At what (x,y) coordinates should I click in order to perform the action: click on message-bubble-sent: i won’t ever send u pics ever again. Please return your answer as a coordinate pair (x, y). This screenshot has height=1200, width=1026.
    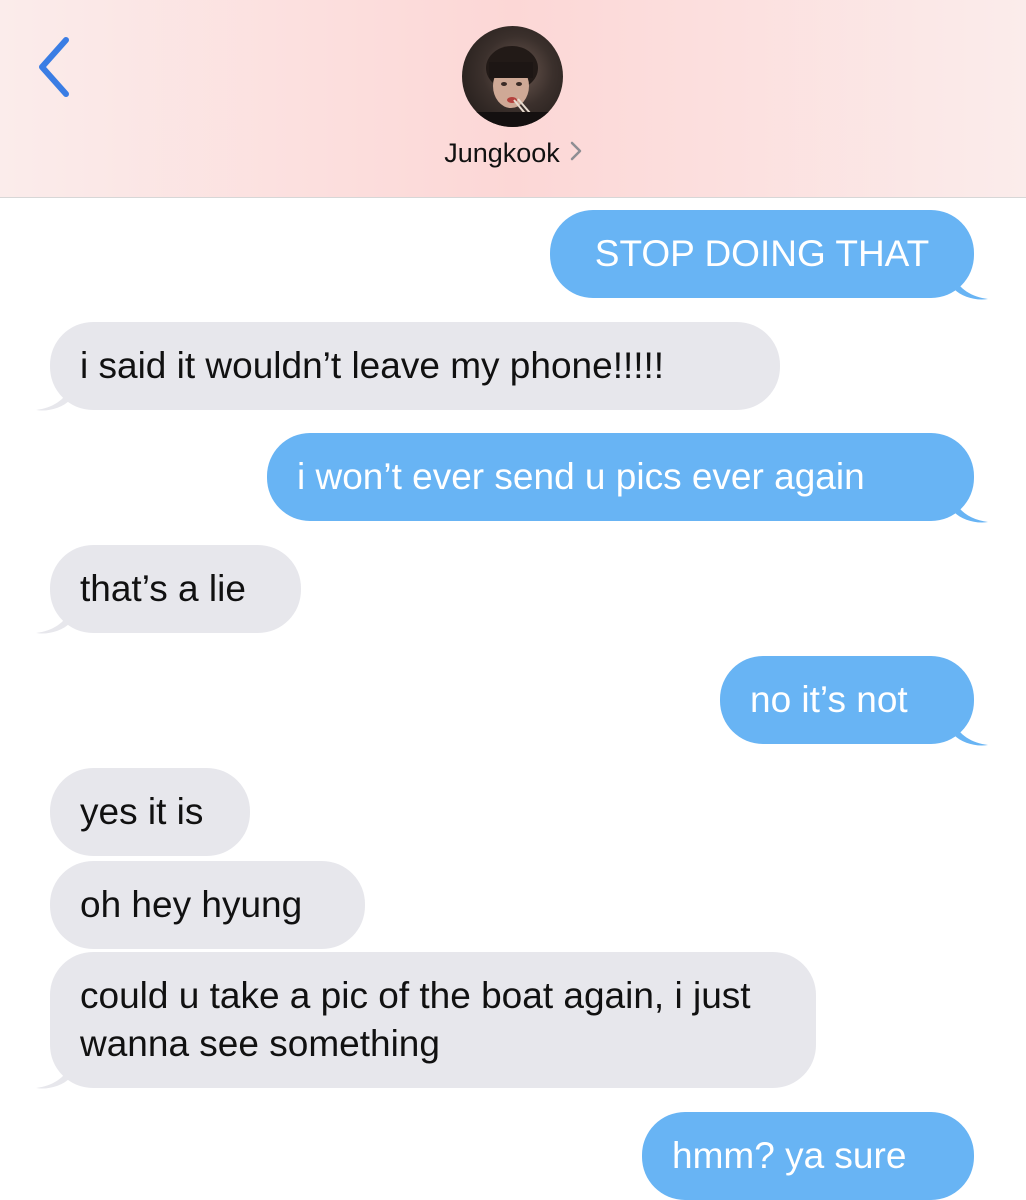
    Looking at the image, I should click on (620, 477).